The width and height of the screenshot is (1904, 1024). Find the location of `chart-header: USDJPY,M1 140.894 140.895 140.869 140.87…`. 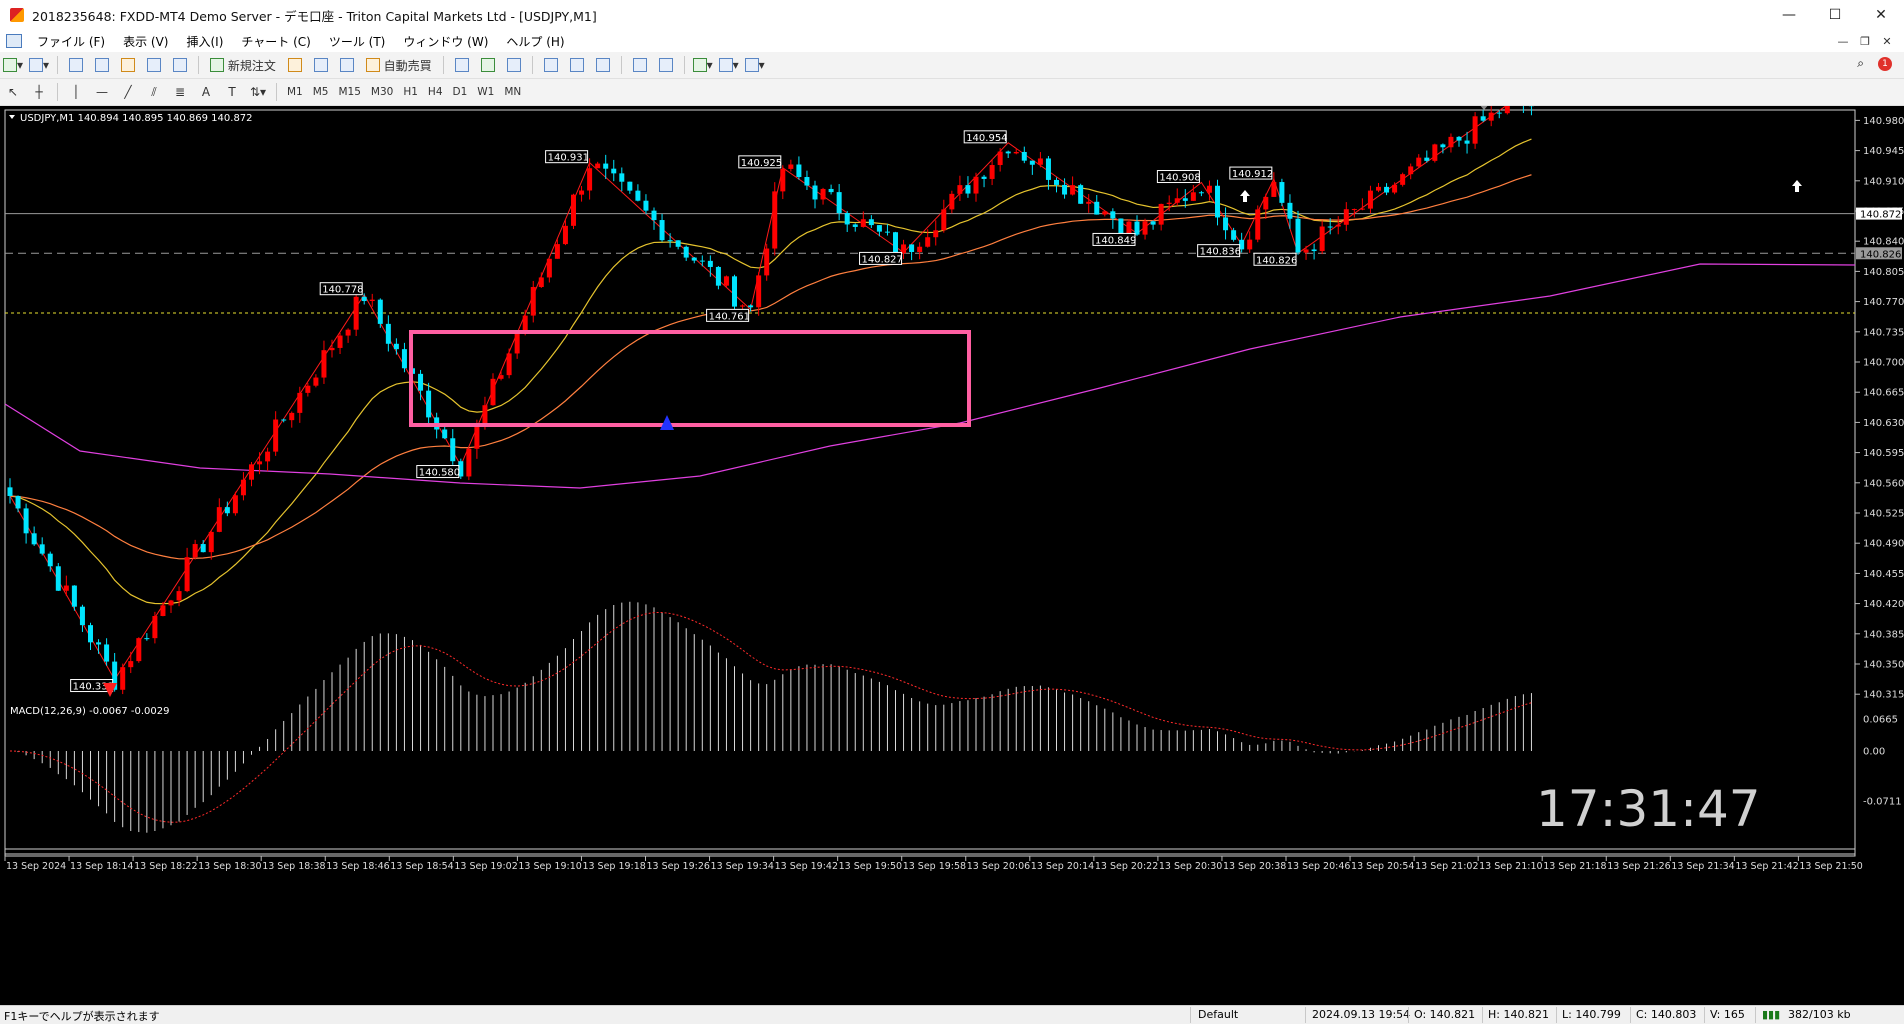

chart-header: USDJPY,M1 140.894 140.895 140.869 140.87… is located at coordinates (136, 118).